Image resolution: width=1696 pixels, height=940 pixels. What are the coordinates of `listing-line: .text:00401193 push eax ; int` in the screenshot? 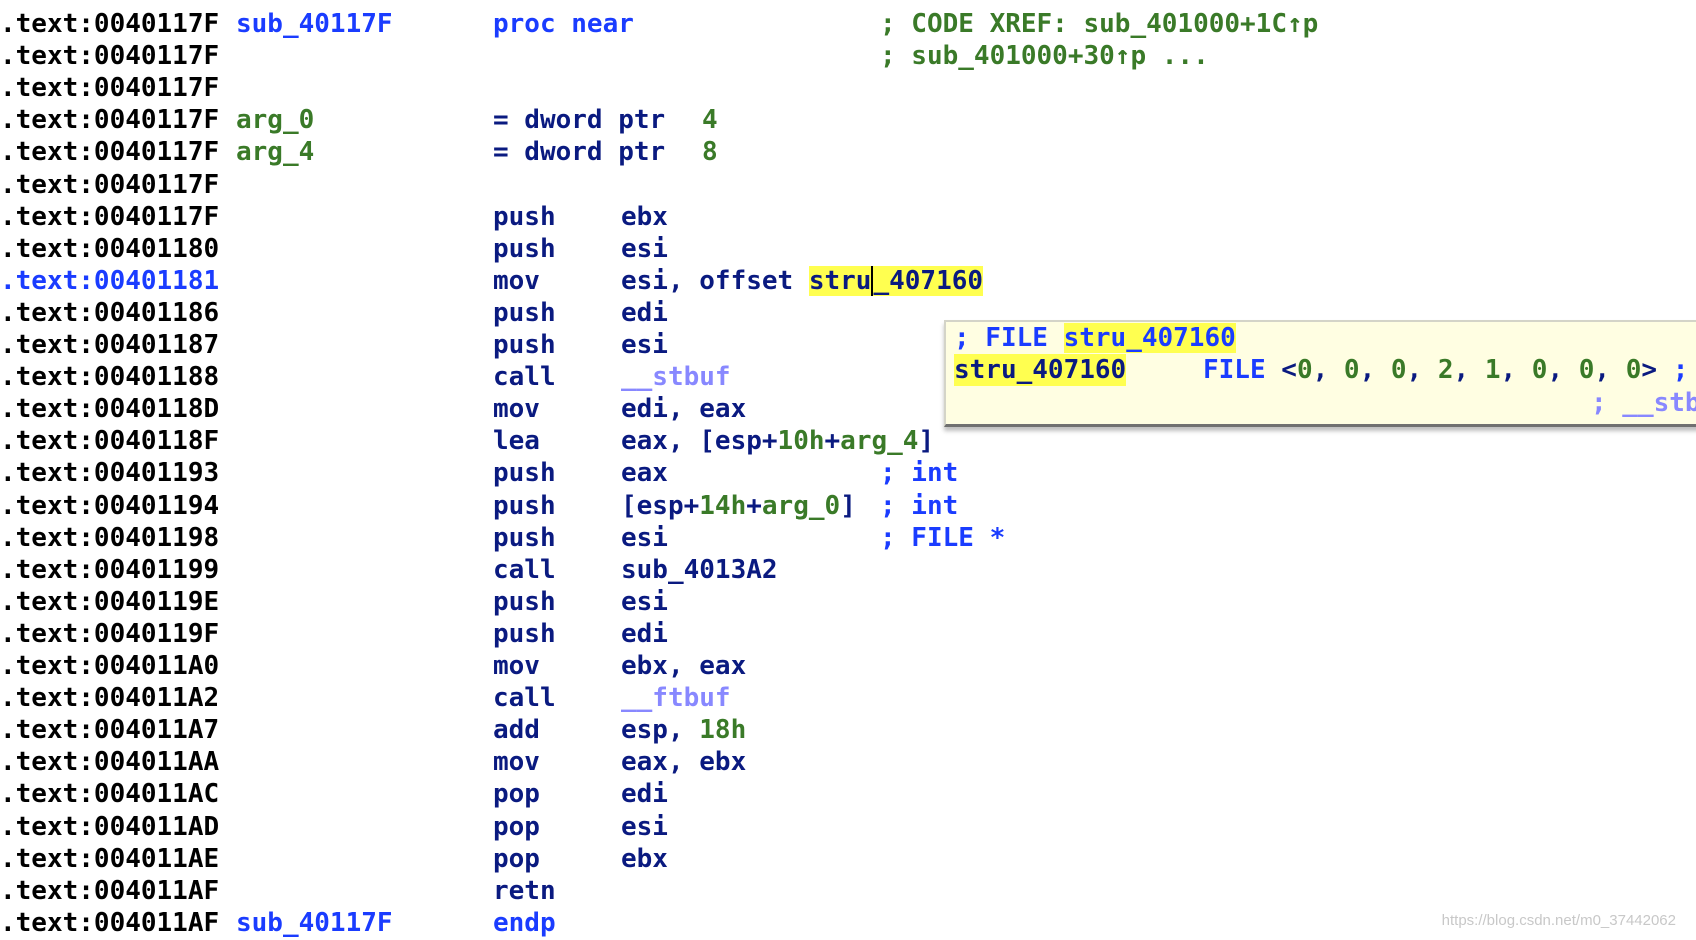 It's located at (848, 473).